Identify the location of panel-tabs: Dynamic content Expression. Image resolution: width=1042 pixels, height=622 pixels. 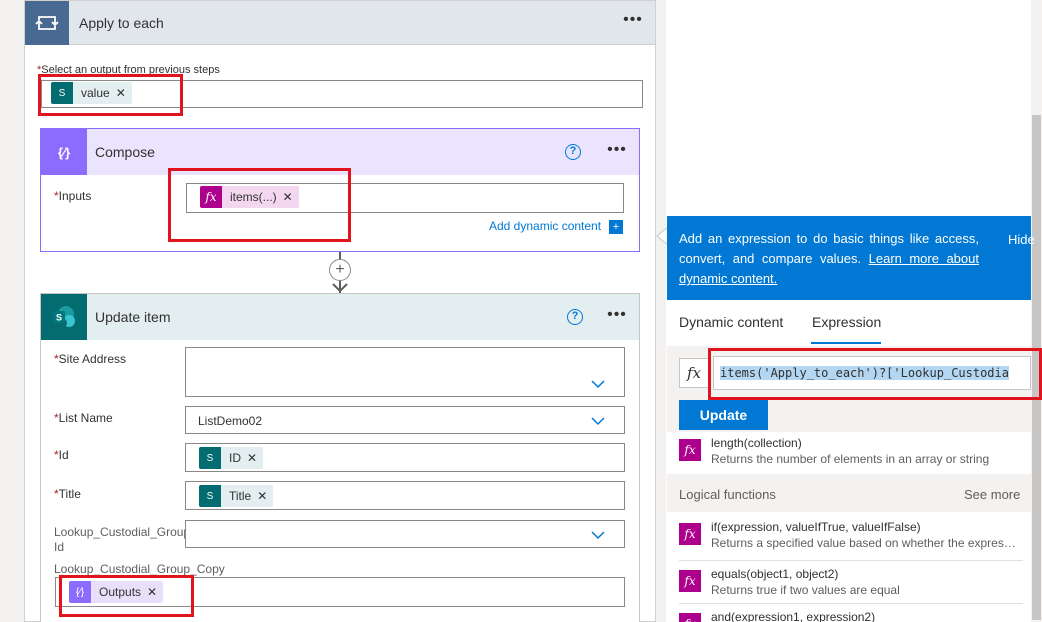
(849, 323).